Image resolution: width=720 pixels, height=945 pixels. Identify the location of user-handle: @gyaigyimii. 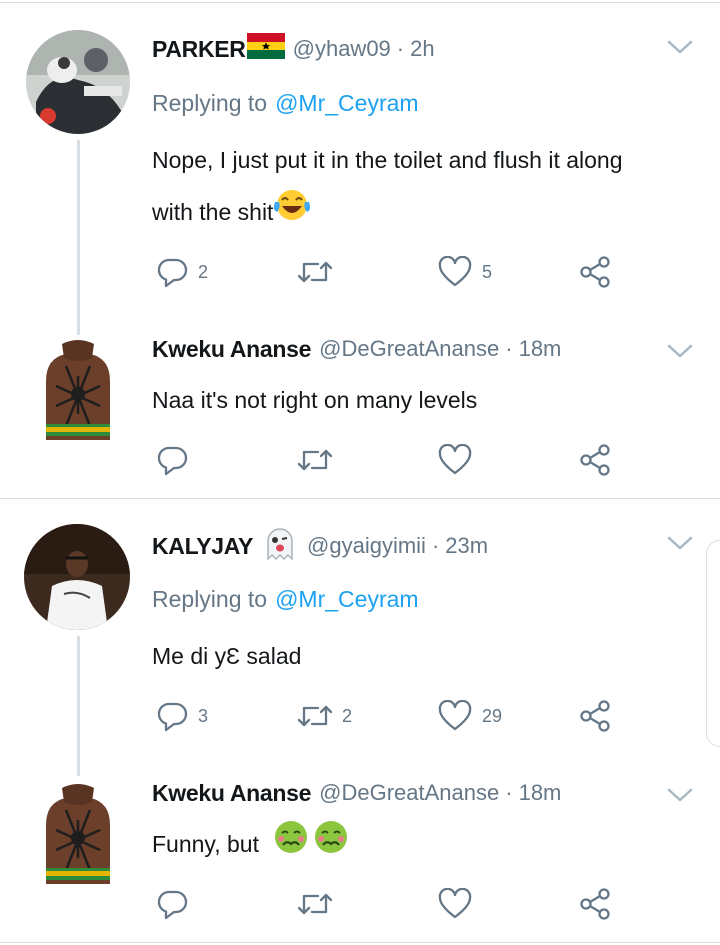
(366, 546).